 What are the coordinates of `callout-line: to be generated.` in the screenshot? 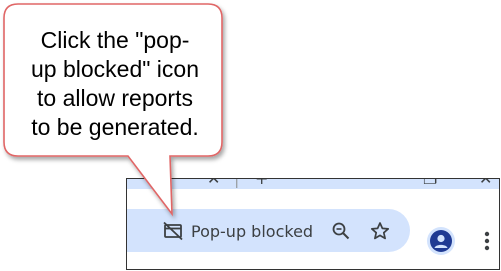 It's located at (115, 127).